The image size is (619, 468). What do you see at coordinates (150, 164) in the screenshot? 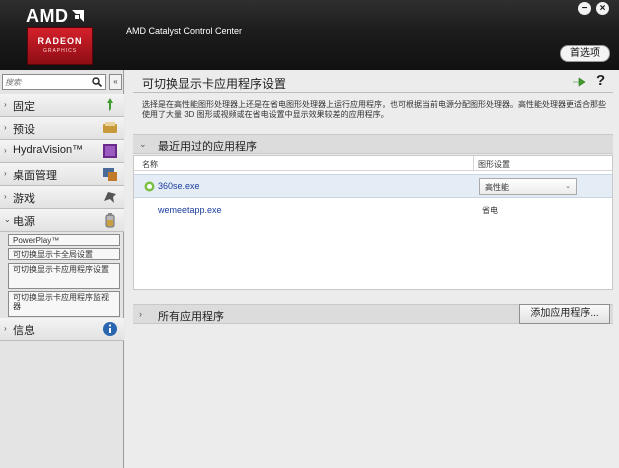
I see `column-header-name: 名称` at bounding box center [150, 164].